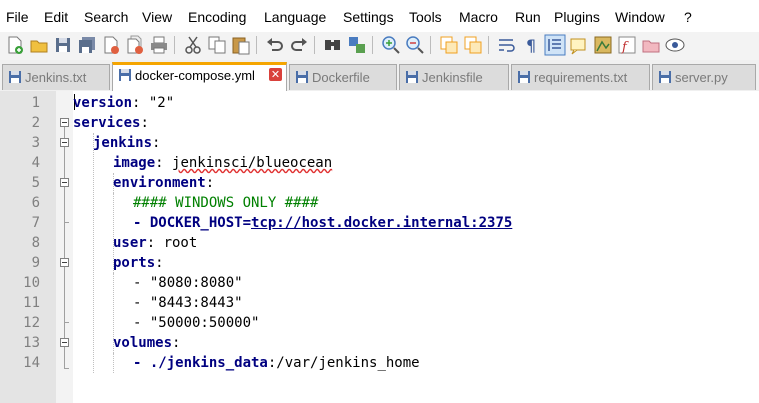  Describe the element at coordinates (64, 342) in the screenshot. I see `fold-toggle-volumes` at that location.